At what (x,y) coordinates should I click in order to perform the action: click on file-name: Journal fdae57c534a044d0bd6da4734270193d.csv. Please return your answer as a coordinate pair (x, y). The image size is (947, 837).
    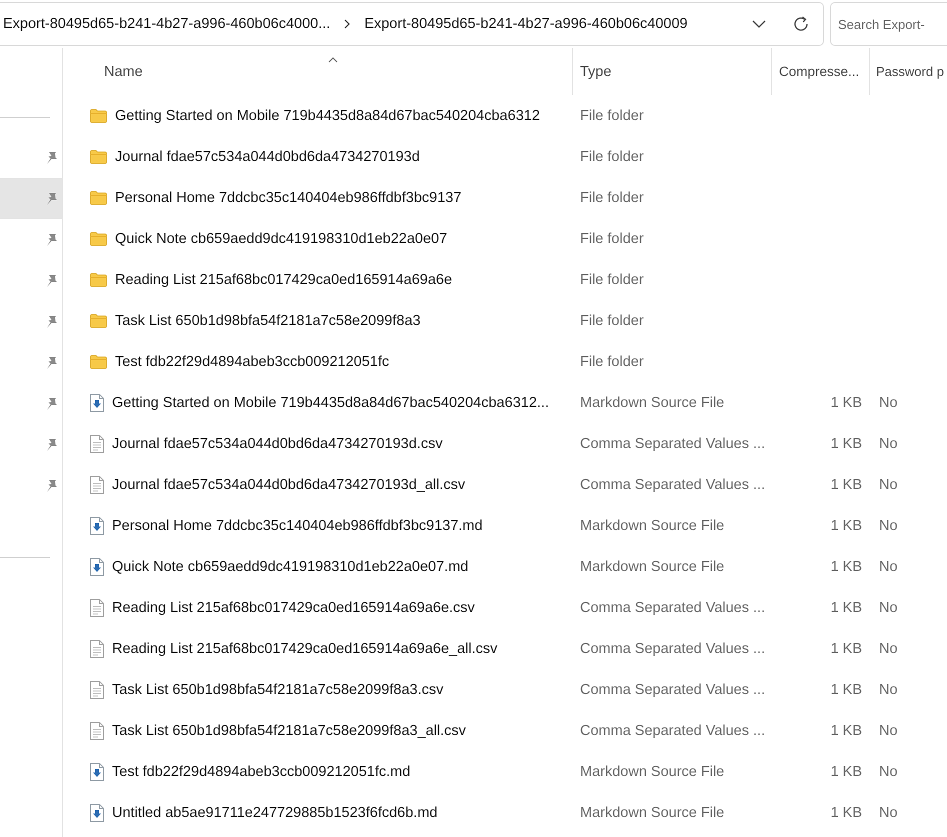
    Looking at the image, I should click on (277, 444).